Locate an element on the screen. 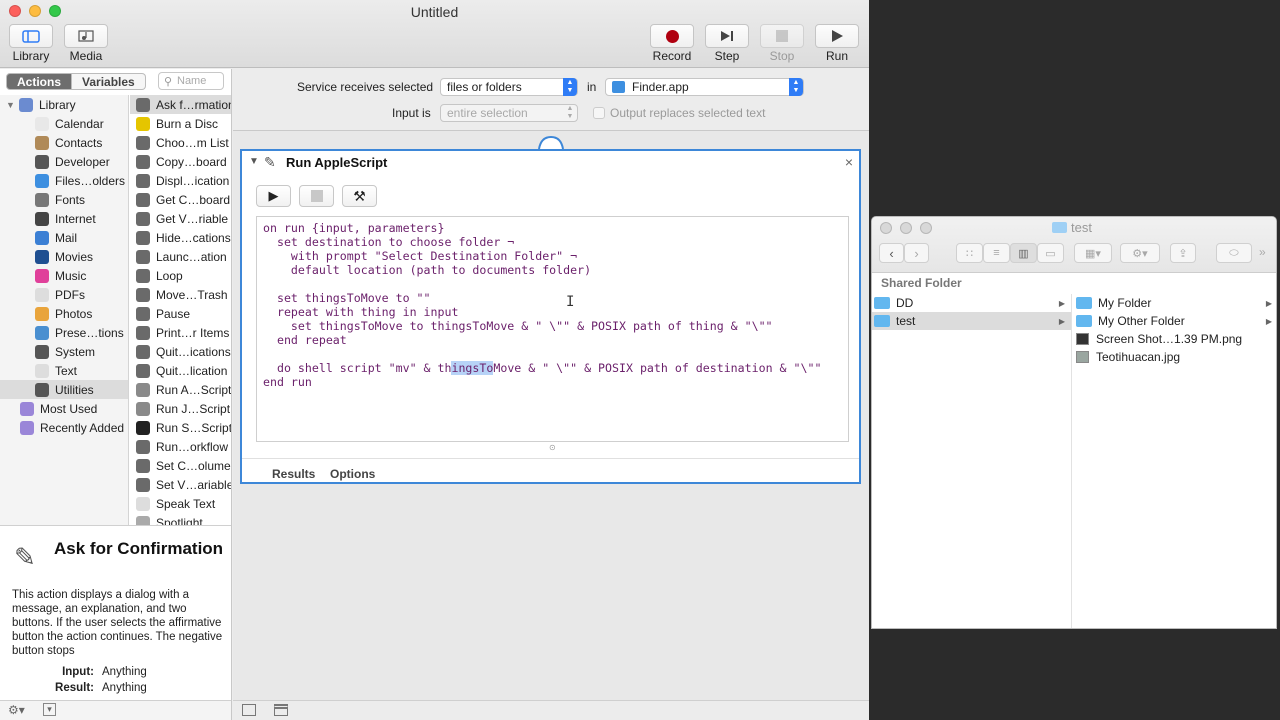 The image size is (1280, 720). action-item-choo-m-list: Choo…m List is located at coordinates (180, 142).